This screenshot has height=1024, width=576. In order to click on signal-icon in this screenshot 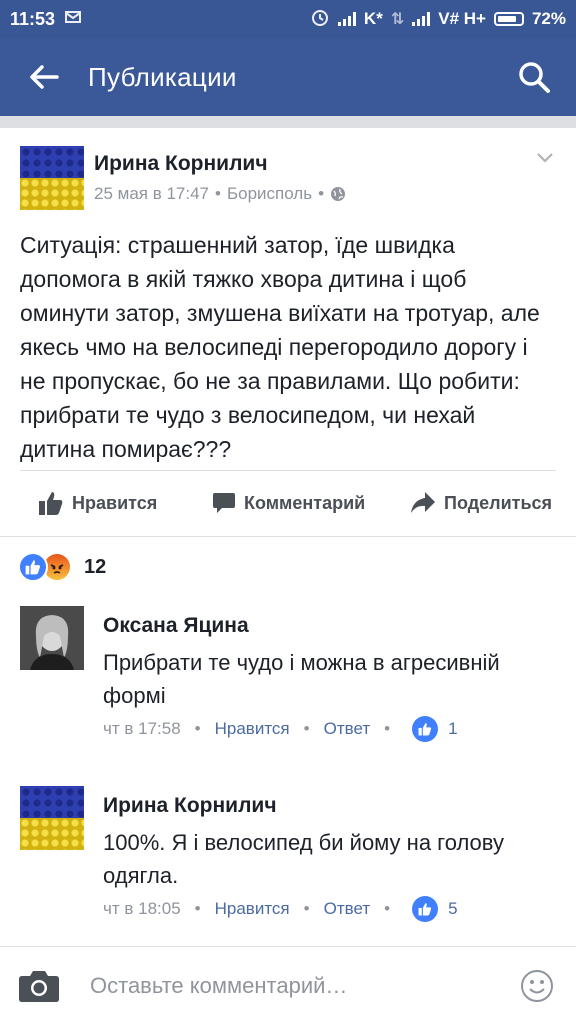, I will do `click(346, 19)`.